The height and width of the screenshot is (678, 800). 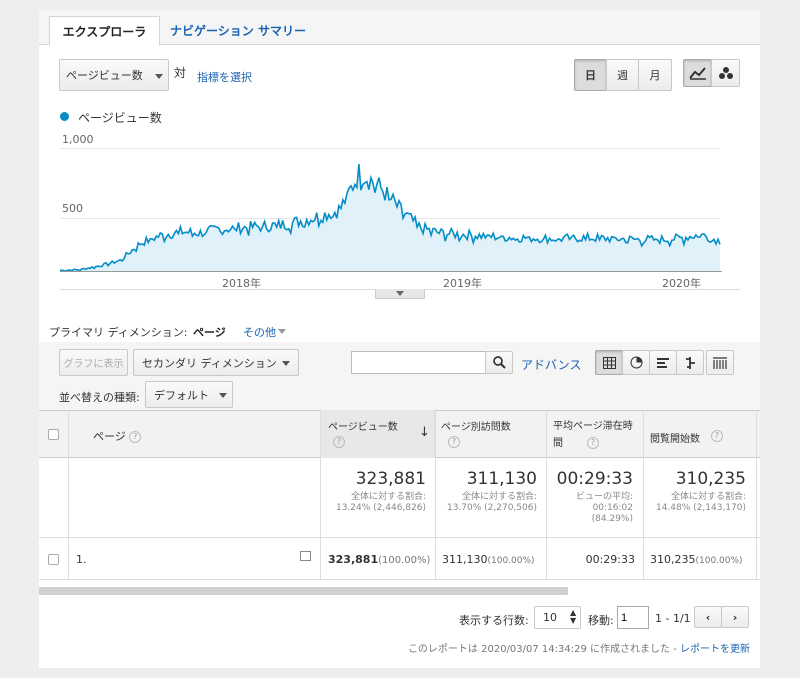 I want to click on line-chart-icon, so click(x=697, y=73).